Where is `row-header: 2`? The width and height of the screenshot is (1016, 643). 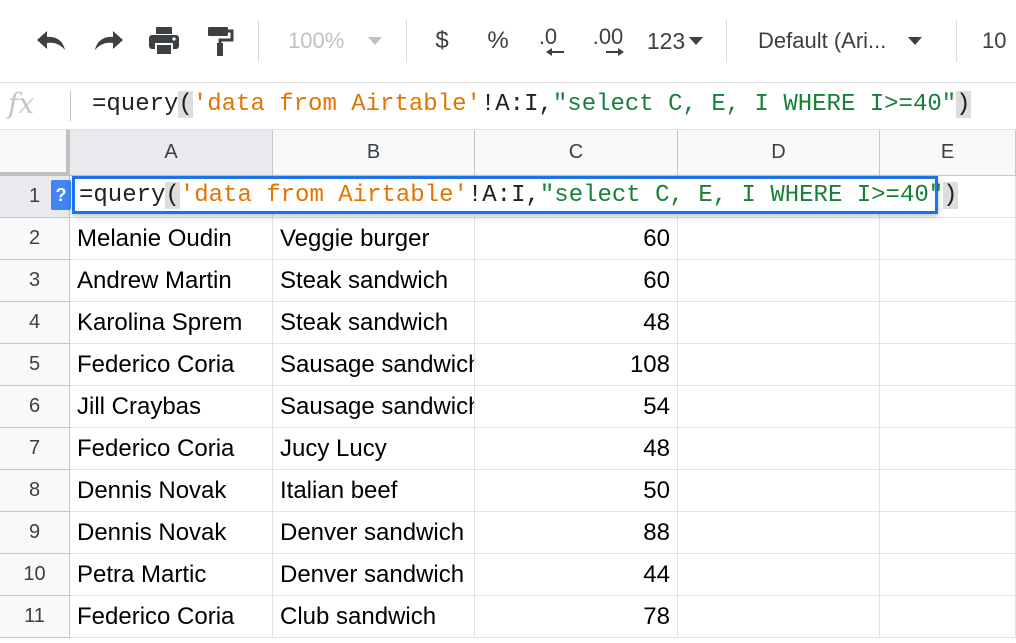 row-header: 2 is located at coordinates (35, 239).